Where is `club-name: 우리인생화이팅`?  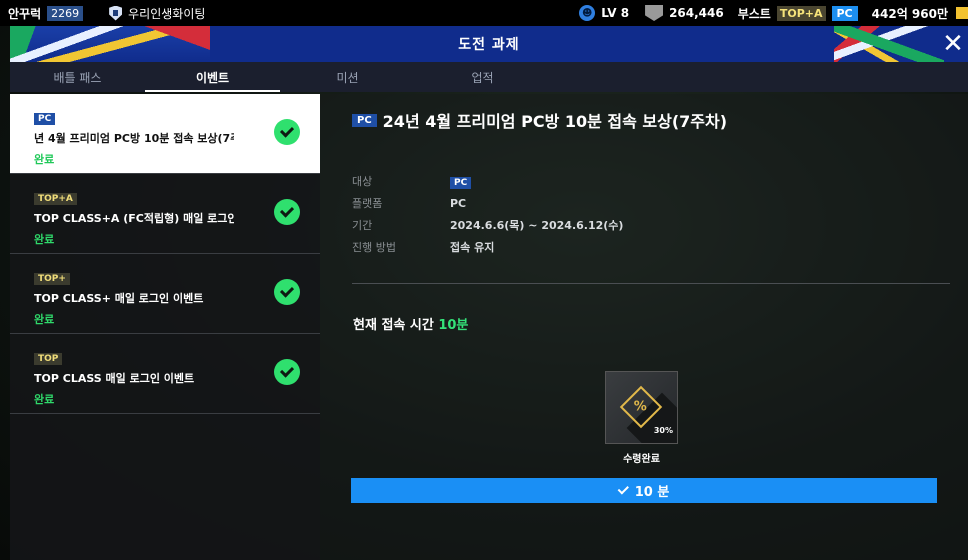
club-name: 우리인생화이팅 is located at coordinates (167, 13).